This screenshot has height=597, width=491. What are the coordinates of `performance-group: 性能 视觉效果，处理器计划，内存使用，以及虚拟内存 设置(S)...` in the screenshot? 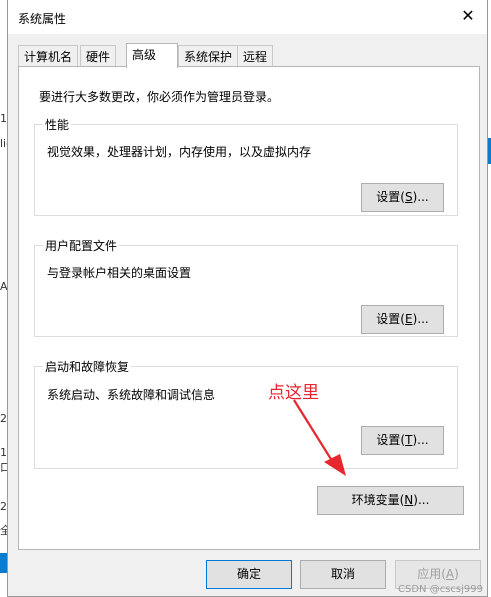 It's located at (246, 166).